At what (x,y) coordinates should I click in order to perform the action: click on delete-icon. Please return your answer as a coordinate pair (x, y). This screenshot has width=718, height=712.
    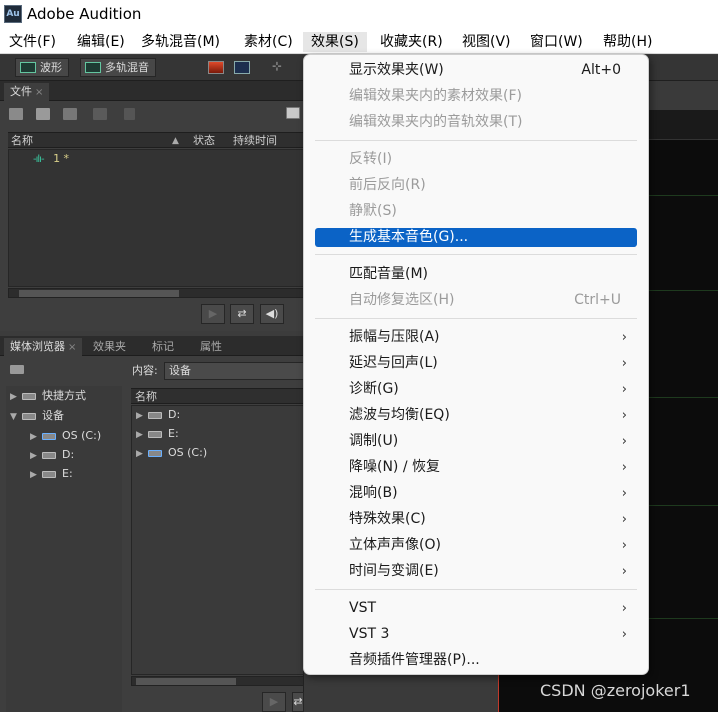
    Looking at the image, I should click on (129, 114).